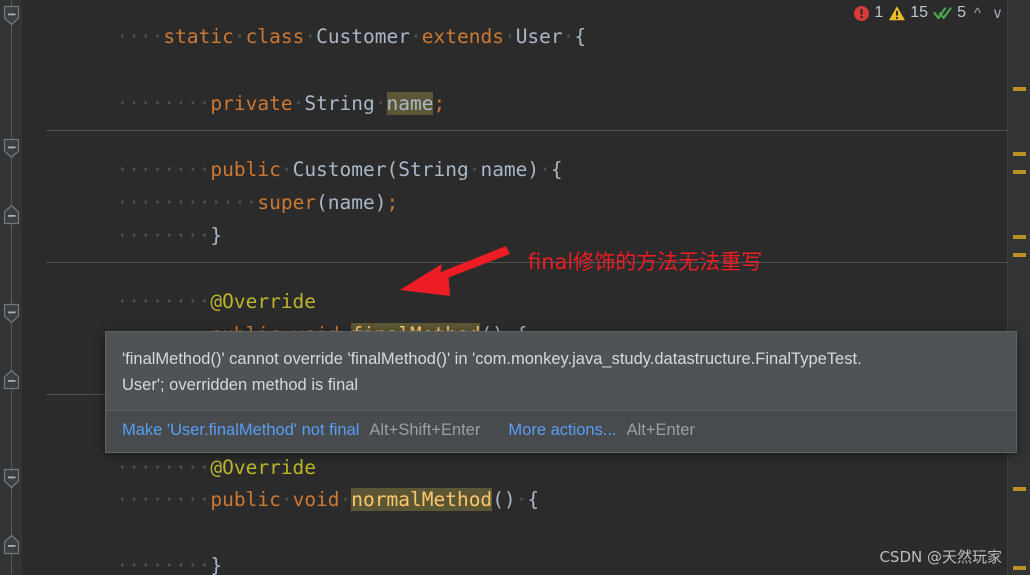  I want to click on watermark-text: CSDN @天然玩家, so click(940, 557).